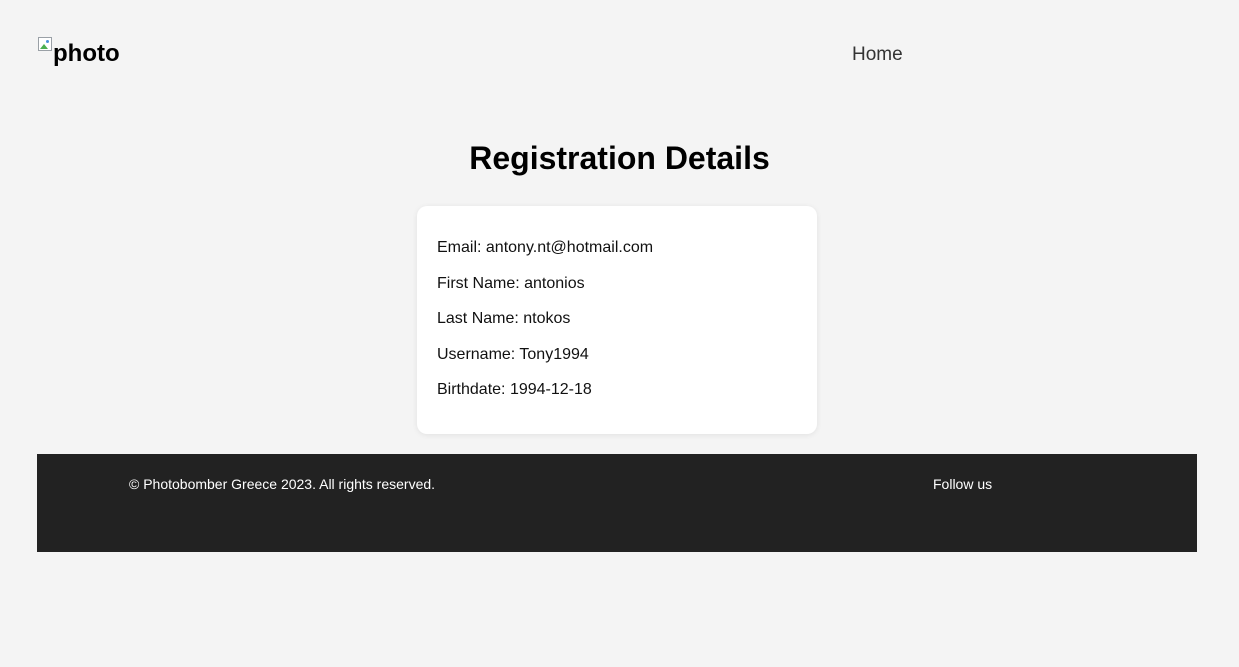 This screenshot has height=667, width=1239. I want to click on detail-label: Email:, so click(459, 247).